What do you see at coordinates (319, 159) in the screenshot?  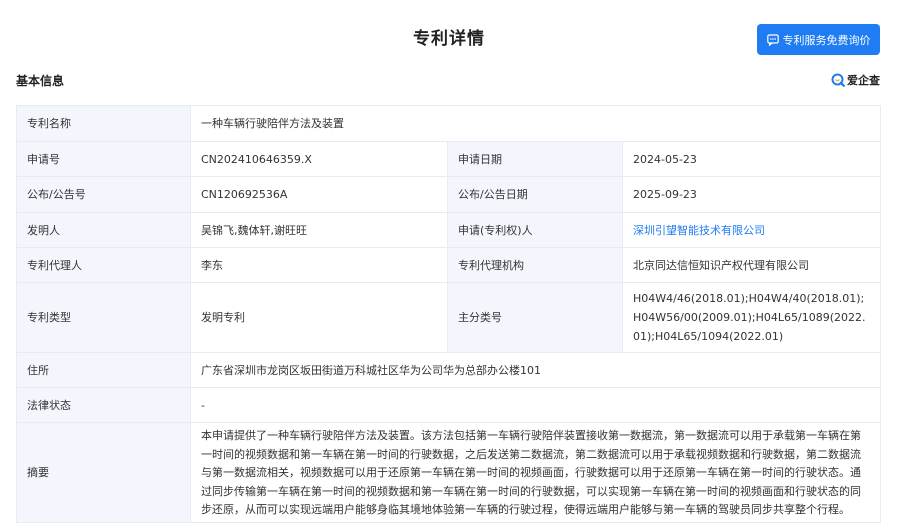 I see `application-number-value: CN202410646359.X` at bounding box center [319, 159].